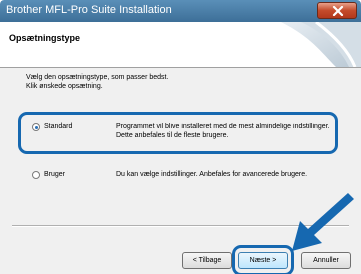  Describe the element at coordinates (45, 38) in the screenshot. I see `page-title: Opsætningstype` at that location.